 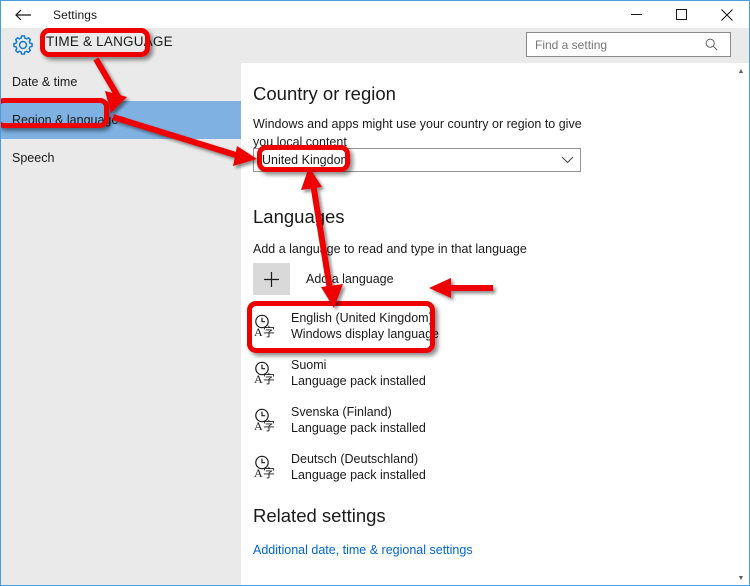 I want to click on sidebar-item-speech: Speech, so click(x=121, y=158).